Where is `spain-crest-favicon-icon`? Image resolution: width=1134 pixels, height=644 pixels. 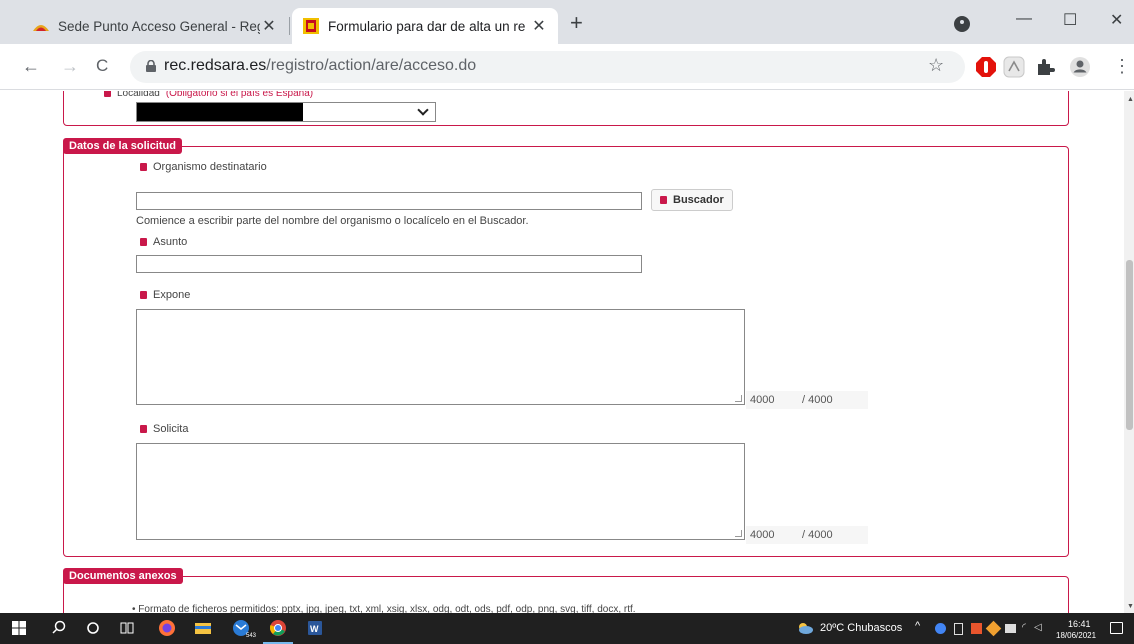 spain-crest-favicon-icon is located at coordinates (311, 26).